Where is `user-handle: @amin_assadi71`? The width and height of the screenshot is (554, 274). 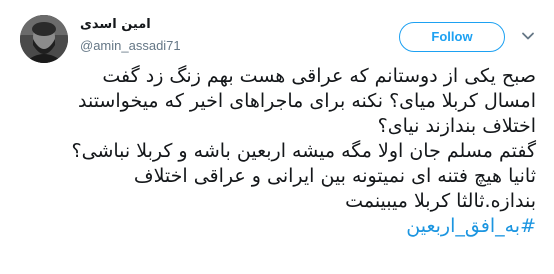
user-handle: @amin_assadi71 is located at coordinates (190, 46).